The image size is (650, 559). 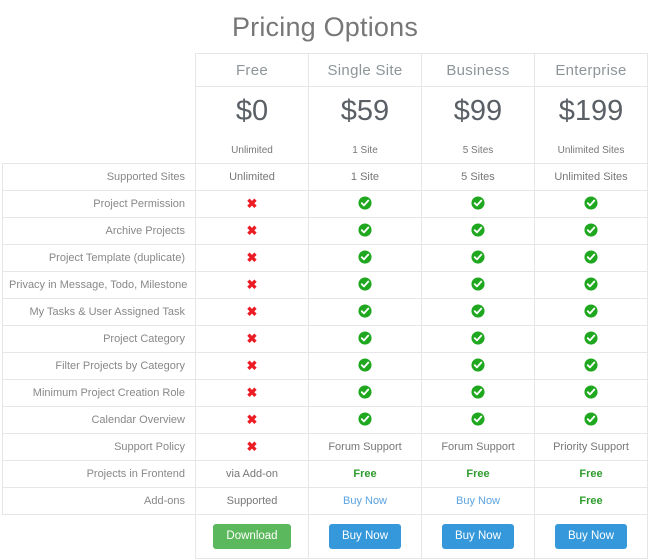 I want to click on cell-11-3: Free, so click(x=591, y=474).